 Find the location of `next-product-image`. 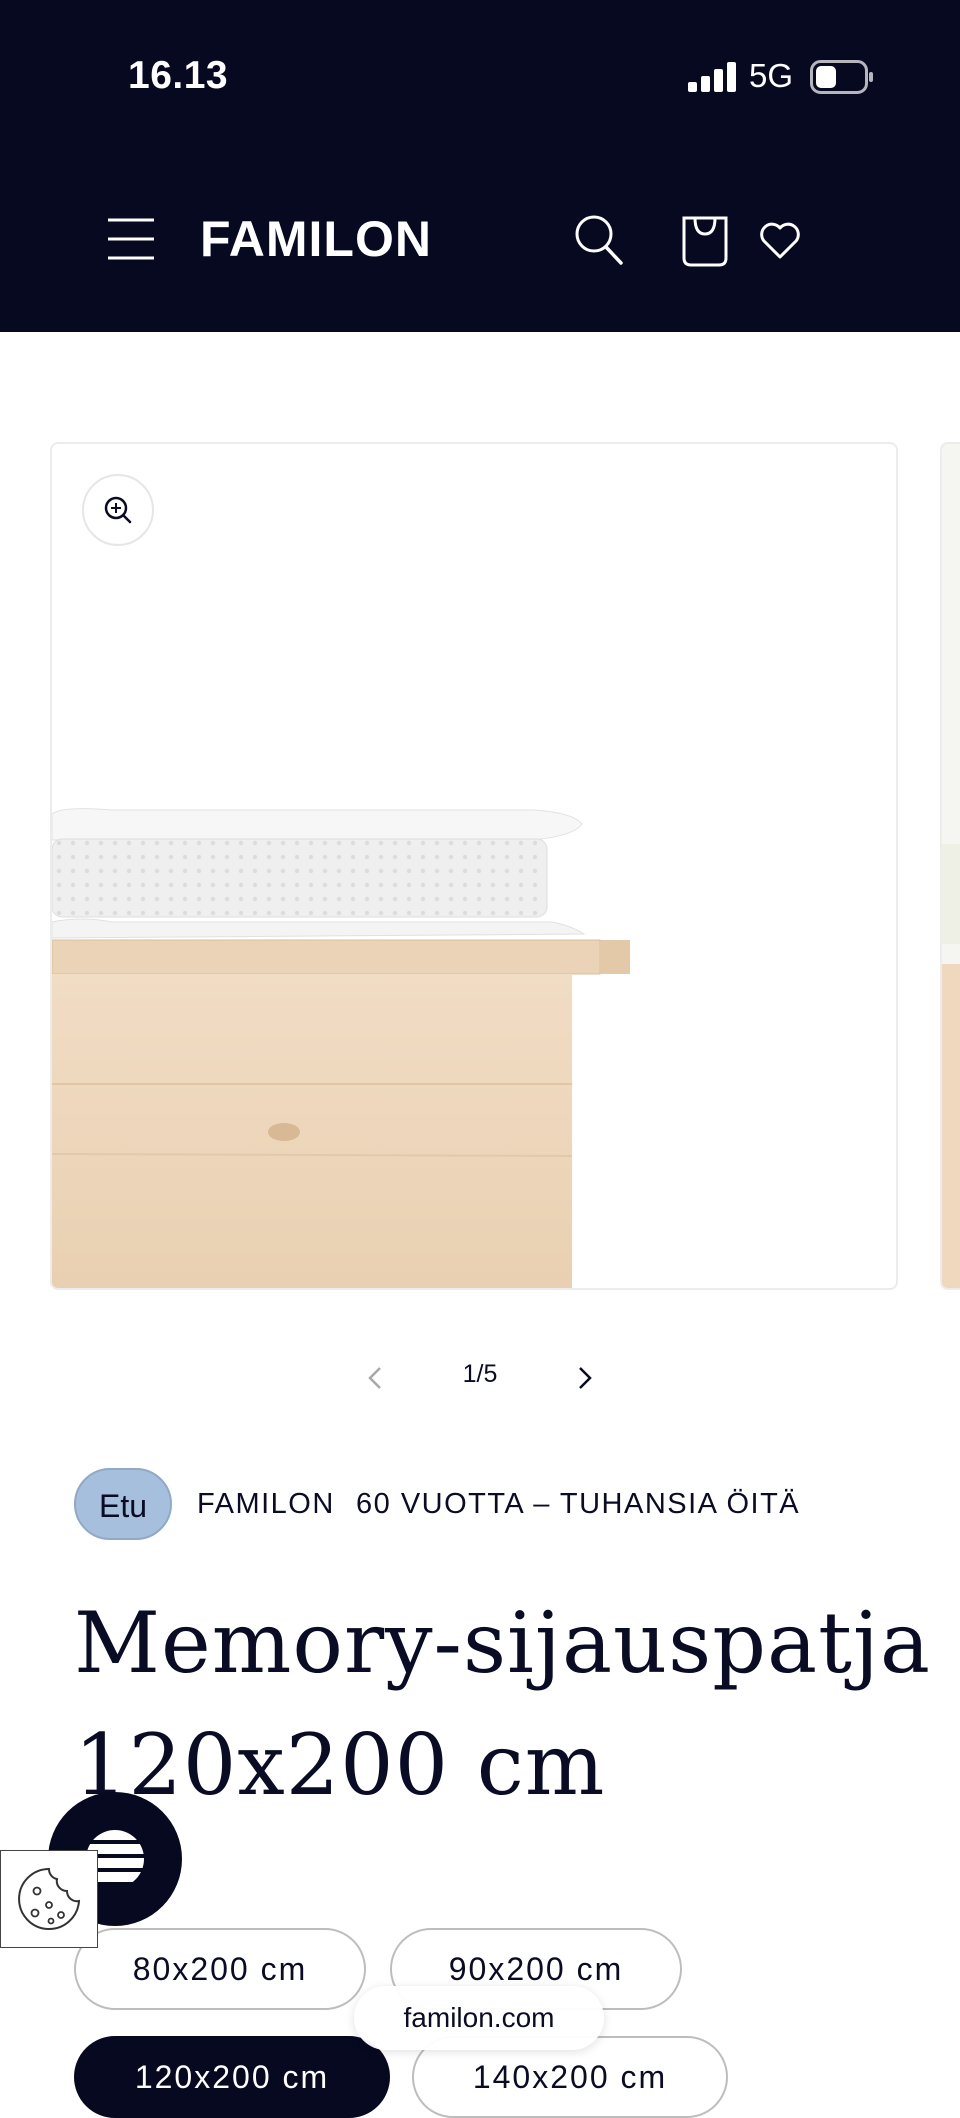

next-product-image is located at coordinates (950, 866).